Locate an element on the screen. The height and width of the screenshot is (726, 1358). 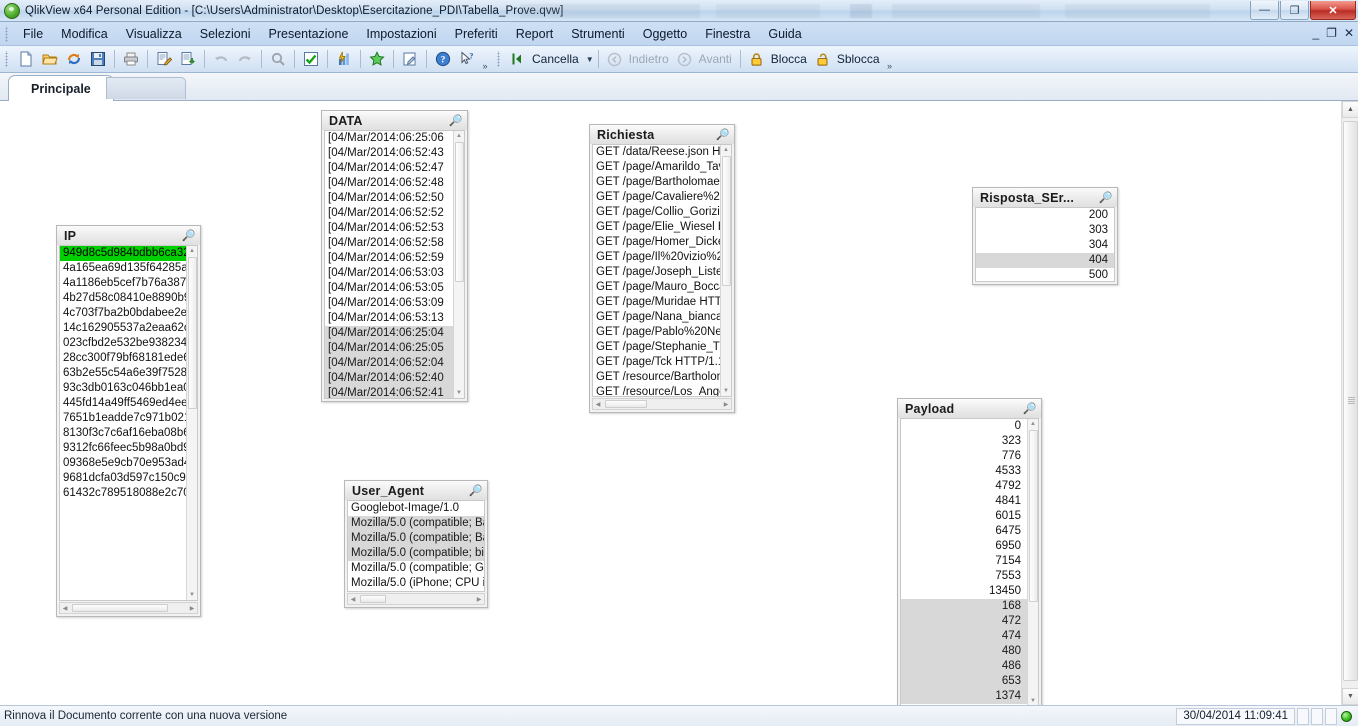
menu-item-selezioni: Selezioni is located at coordinates (225, 34).